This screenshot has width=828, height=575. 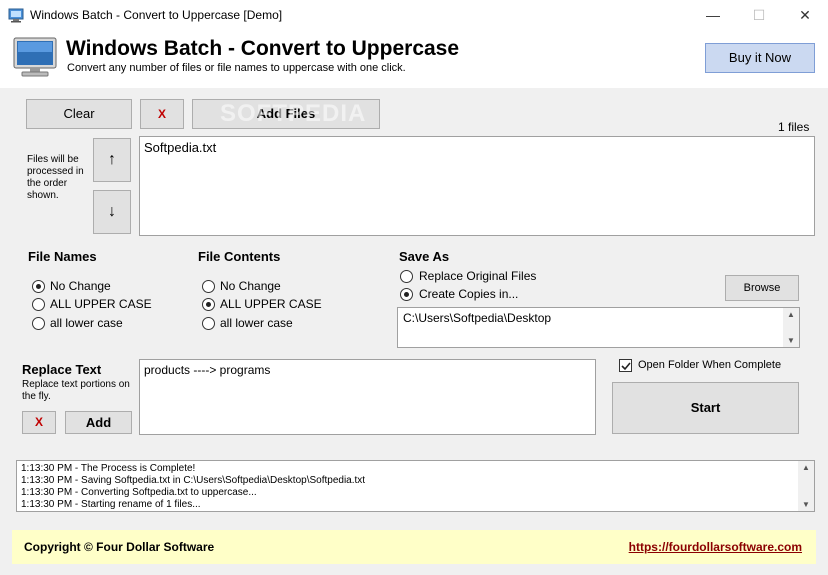 I want to click on remove-rule-button: X, so click(x=39, y=422).